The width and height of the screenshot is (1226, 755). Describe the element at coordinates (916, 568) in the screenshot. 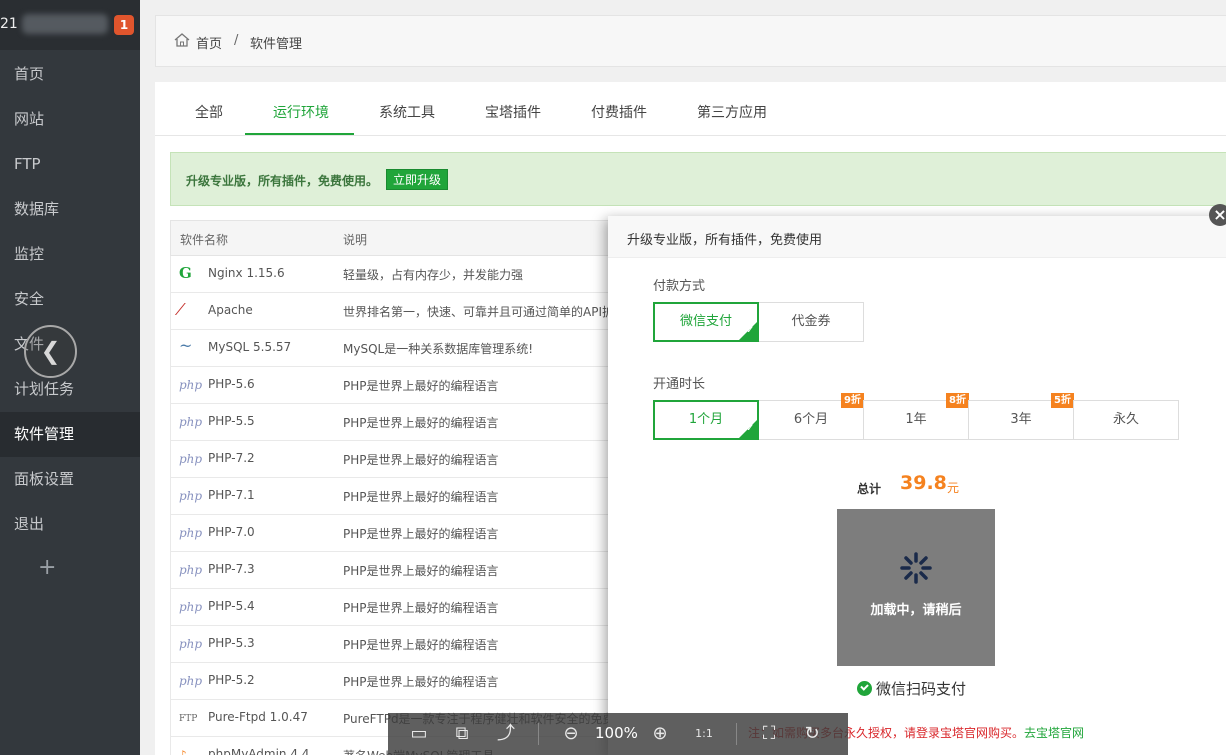

I see `loading-spinner-icon` at that location.